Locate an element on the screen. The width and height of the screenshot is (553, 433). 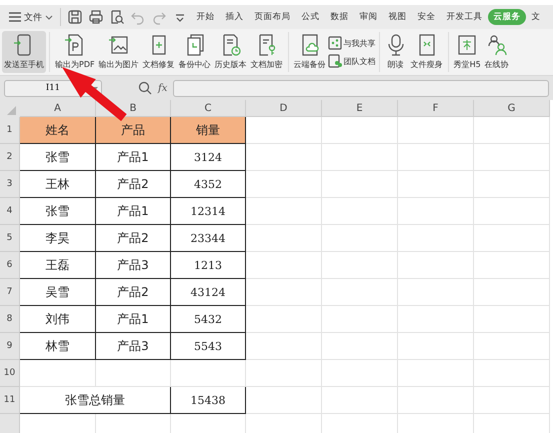
table-cell: 12314 is located at coordinates (208, 211).